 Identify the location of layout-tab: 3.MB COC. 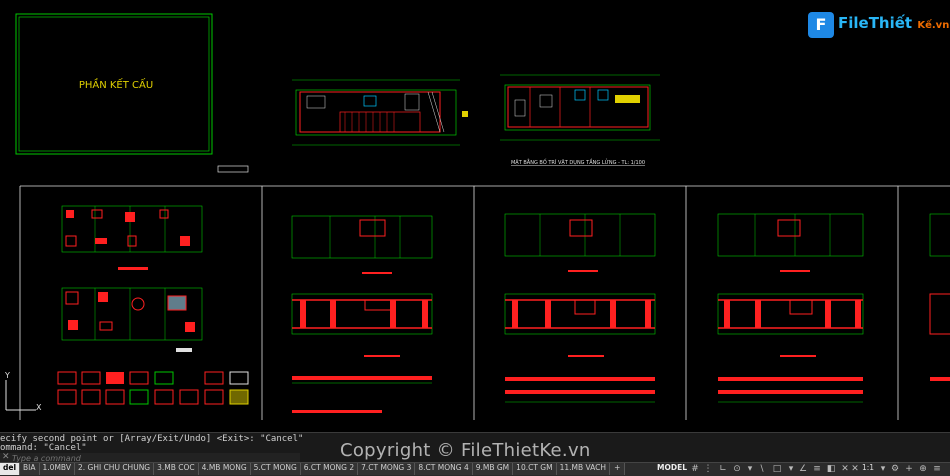
(176, 469).